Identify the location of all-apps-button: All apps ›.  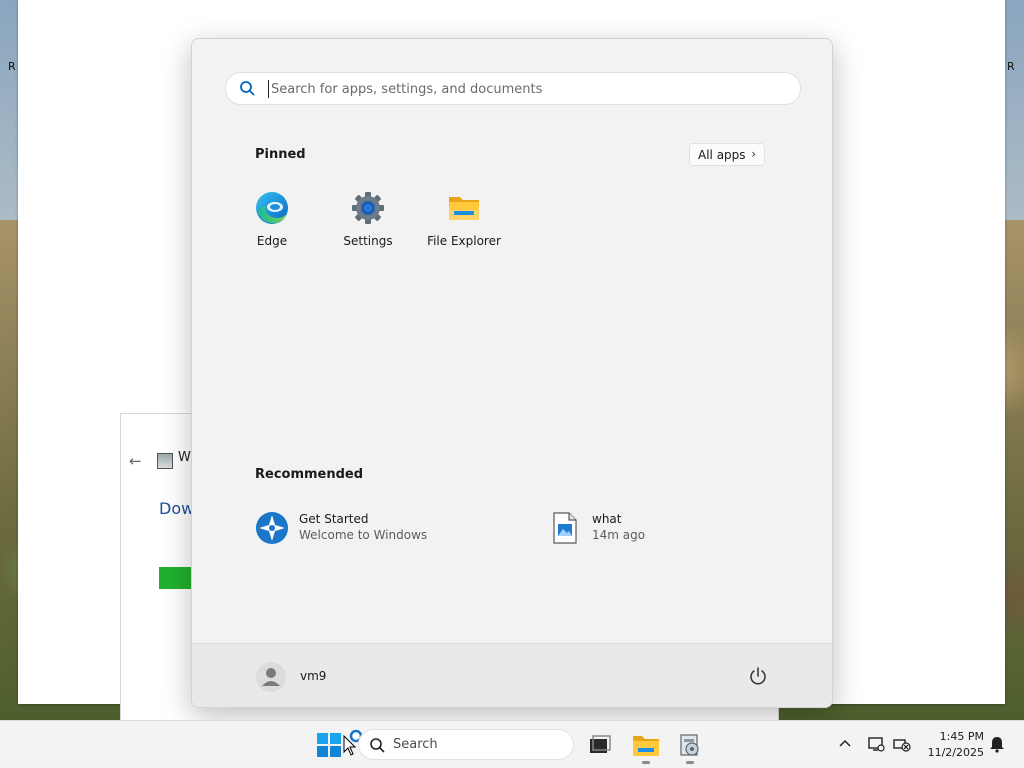
(727, 154).